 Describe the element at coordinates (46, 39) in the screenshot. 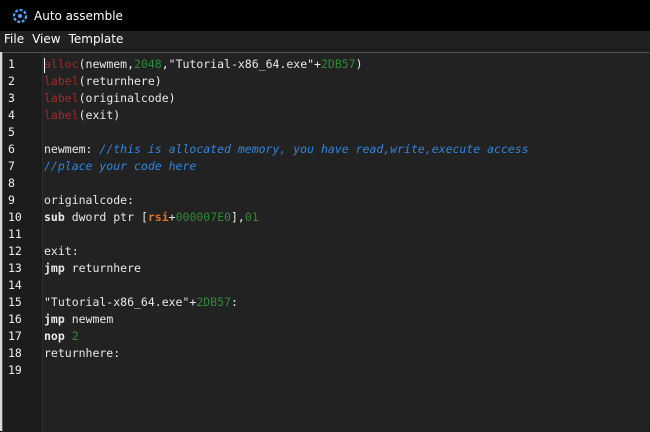

I see `menu-view: View` at that location.